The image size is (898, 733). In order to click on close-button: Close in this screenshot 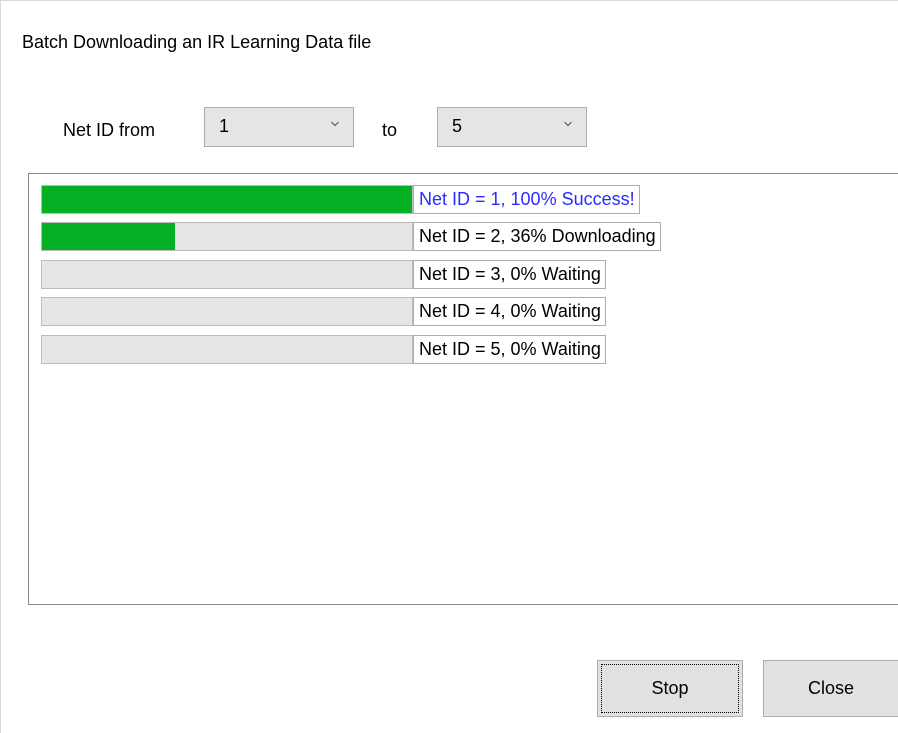, I will do `click(830, 688)`.